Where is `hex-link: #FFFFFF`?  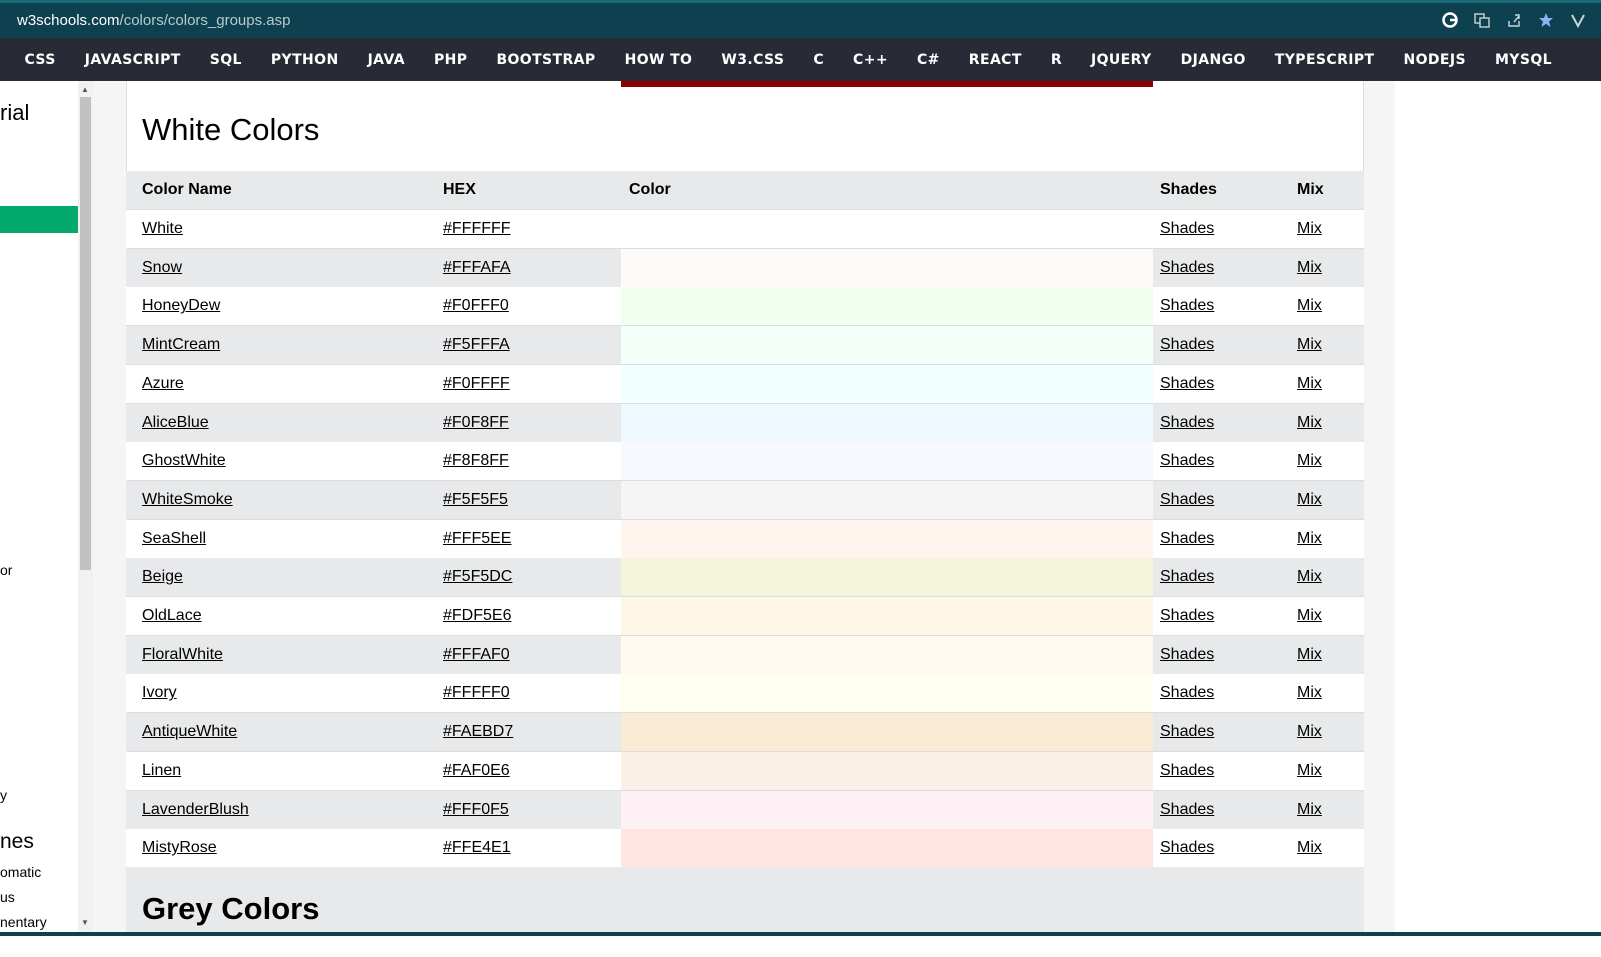 hex-link: #FFFFFF is located at coordinates (477, 229).